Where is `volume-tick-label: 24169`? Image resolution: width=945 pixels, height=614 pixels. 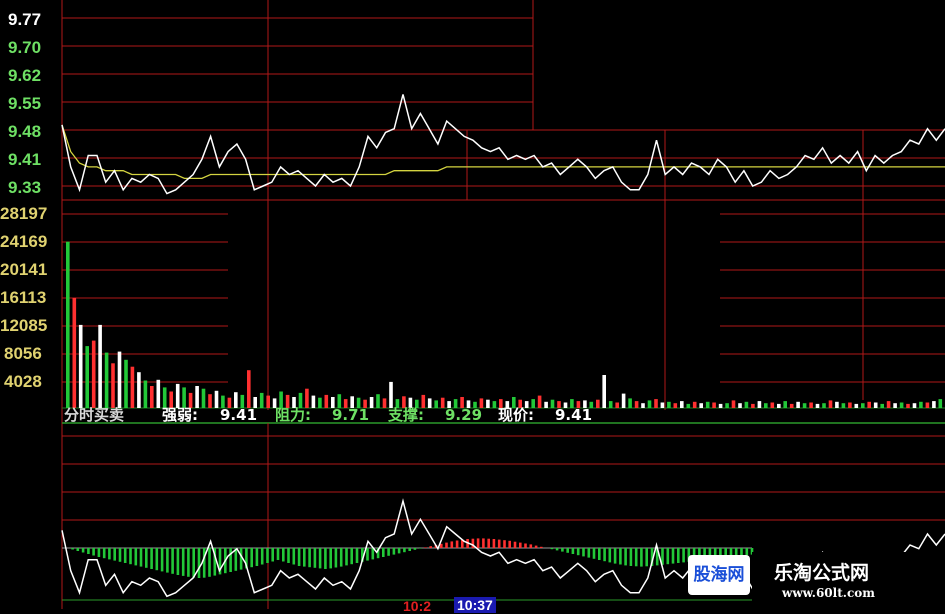 volume-tick-label: 24169 is located at coordinates (23, 241).